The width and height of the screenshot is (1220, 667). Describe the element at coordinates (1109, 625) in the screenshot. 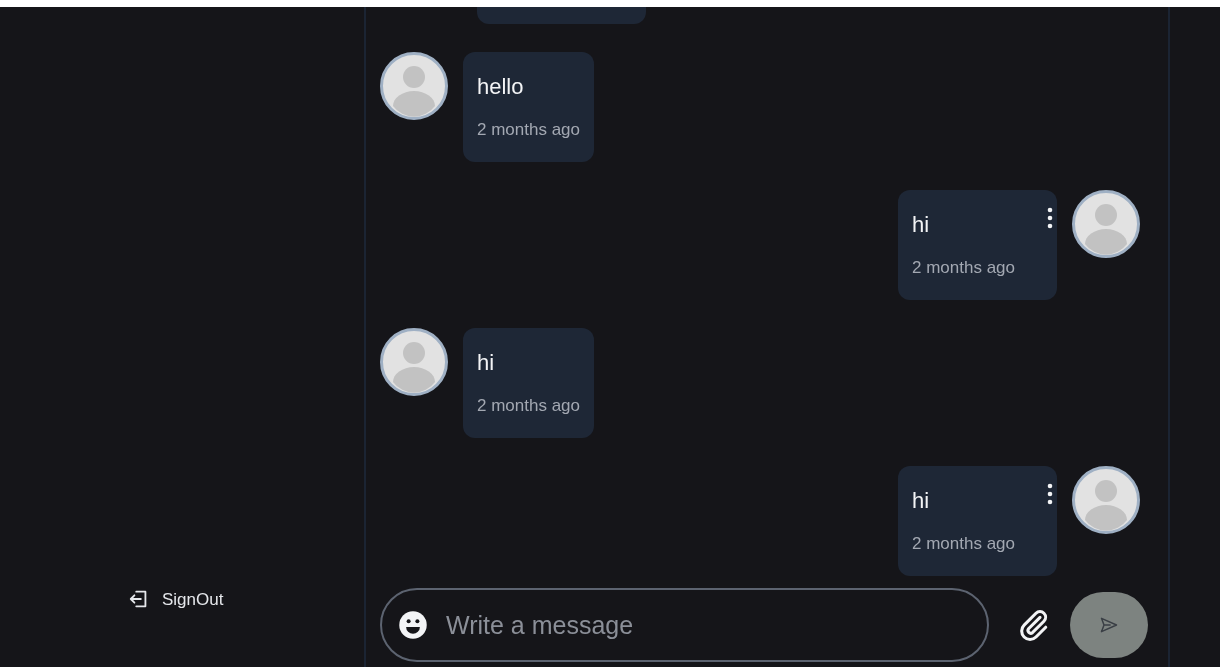

I see `send-icon` at that location.